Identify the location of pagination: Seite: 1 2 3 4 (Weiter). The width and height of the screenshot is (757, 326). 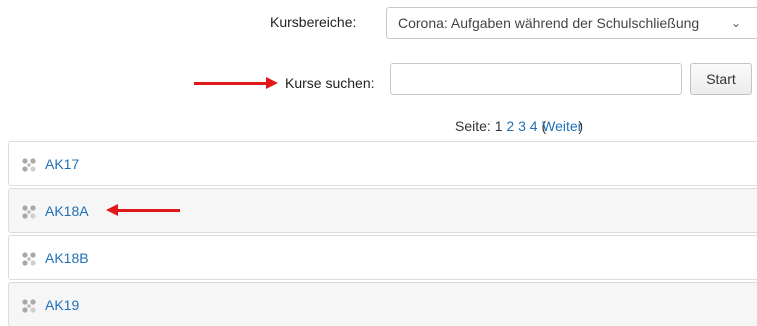
(519, 126).